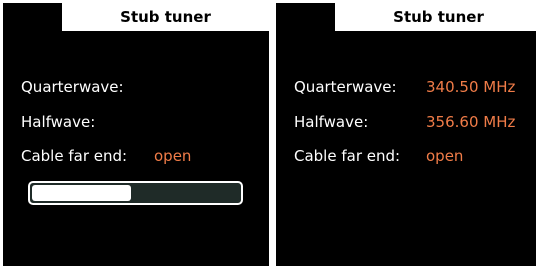 The width and height of the screenshot is (536, 266). What do you see at coordinates (82, 193) in the screenshot?
I see `tuning-progress-fill` at bounding box center [82, 193].